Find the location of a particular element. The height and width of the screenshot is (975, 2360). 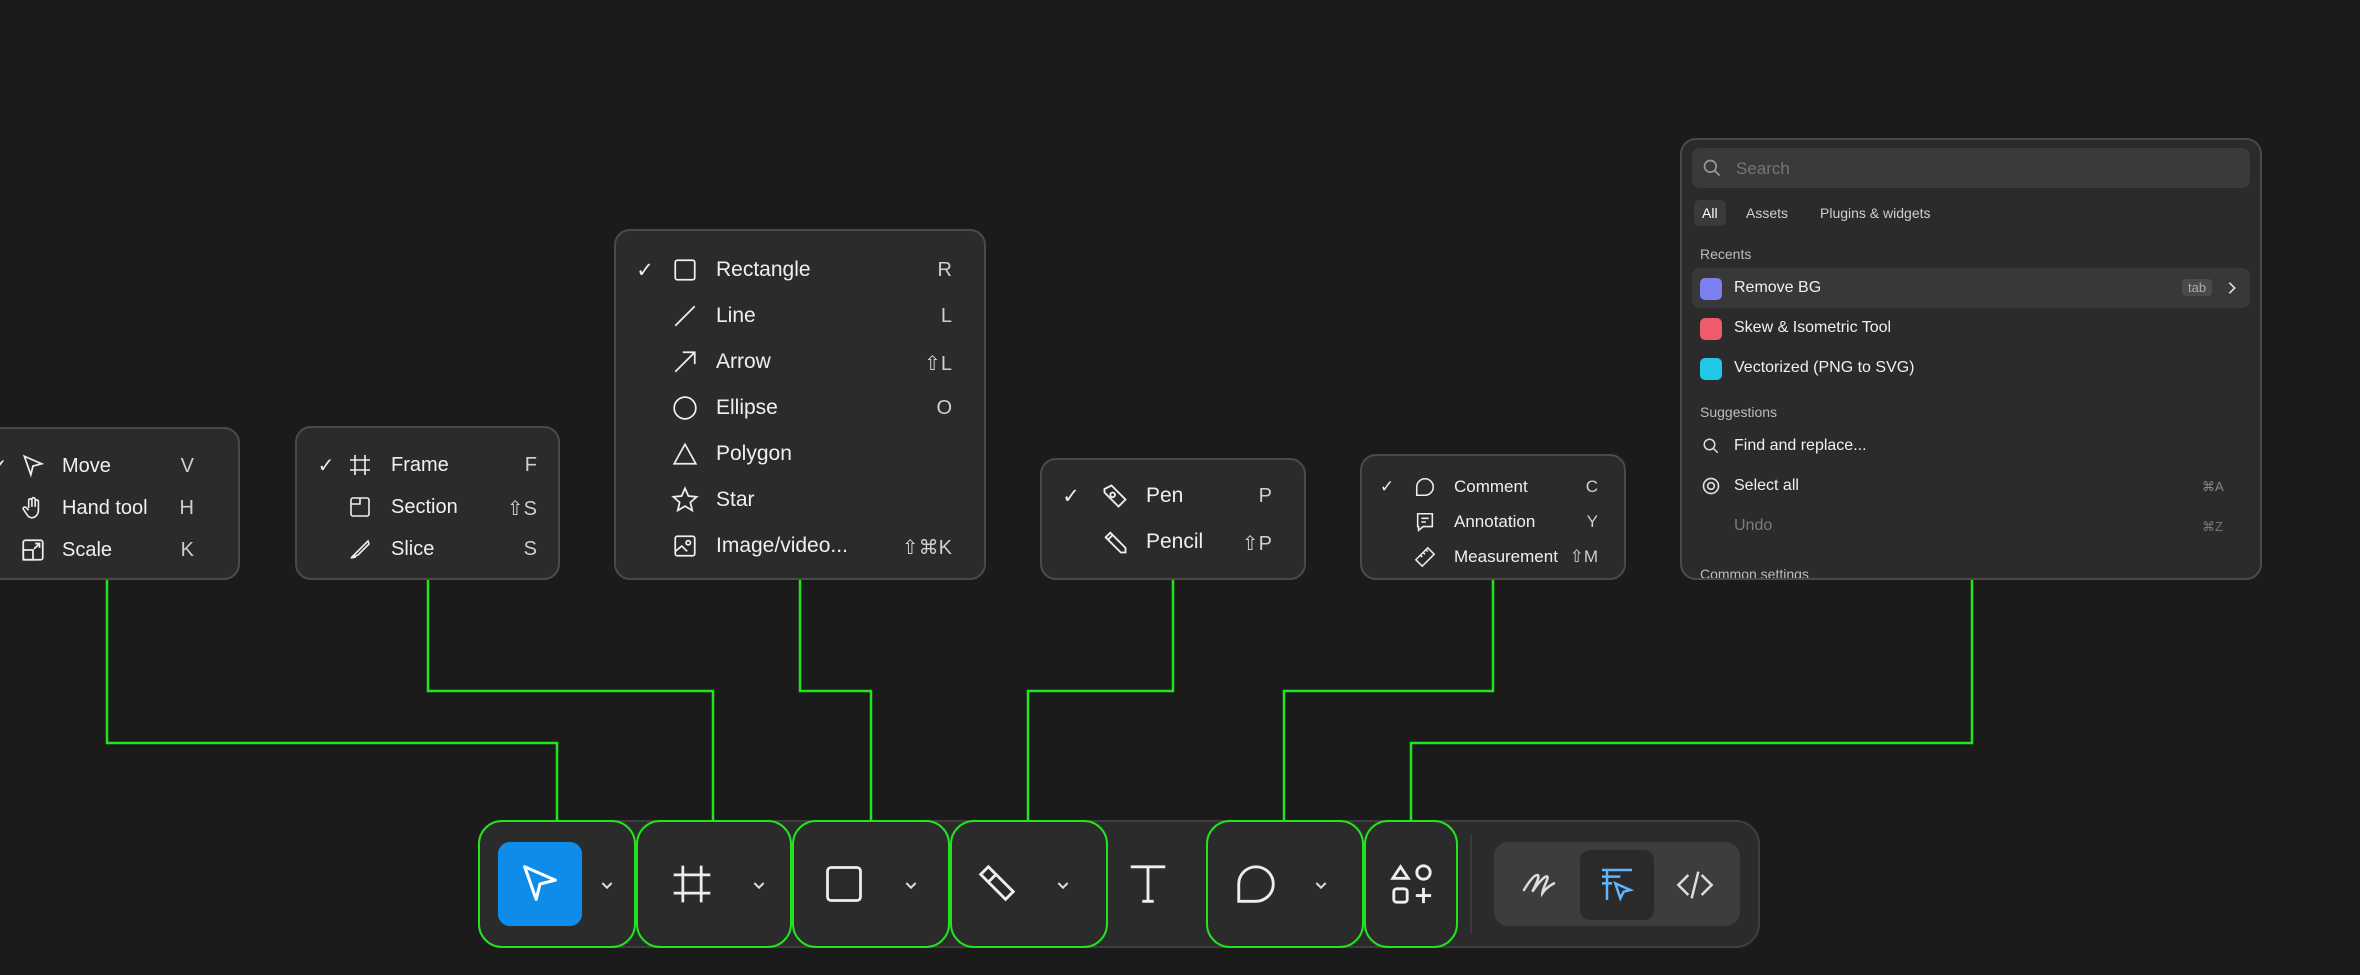

measurement-icon is located at coordinates (1425, 557).